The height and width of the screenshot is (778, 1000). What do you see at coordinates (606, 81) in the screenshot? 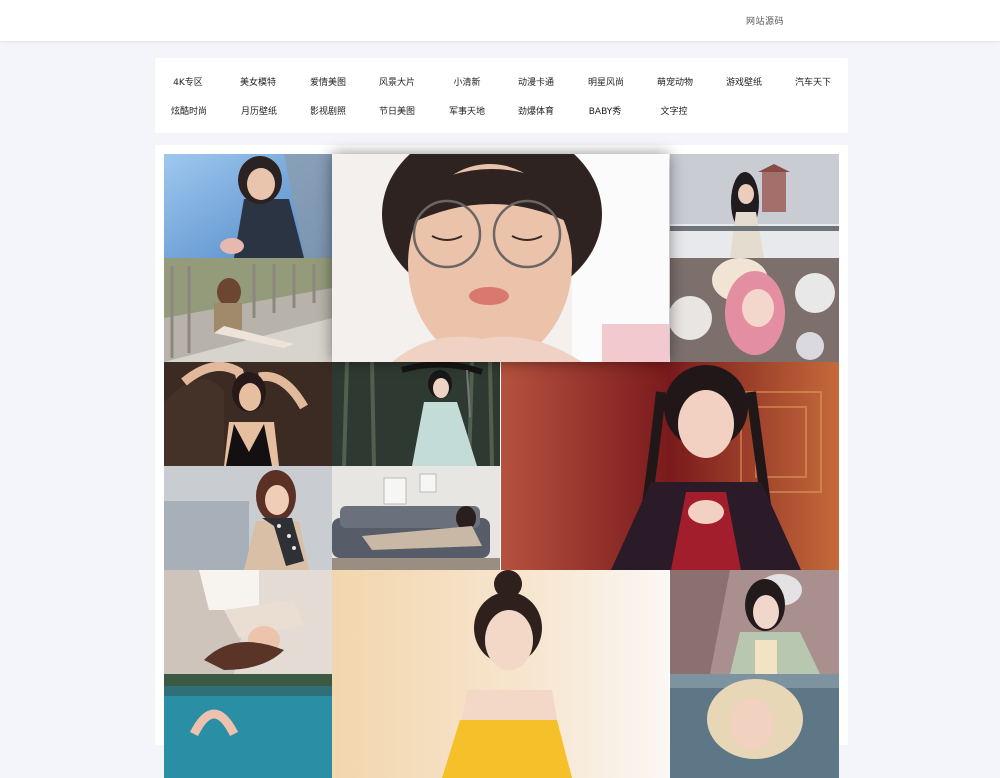
I see `category-link: 明星风尚` at bounding box center [606, 81].